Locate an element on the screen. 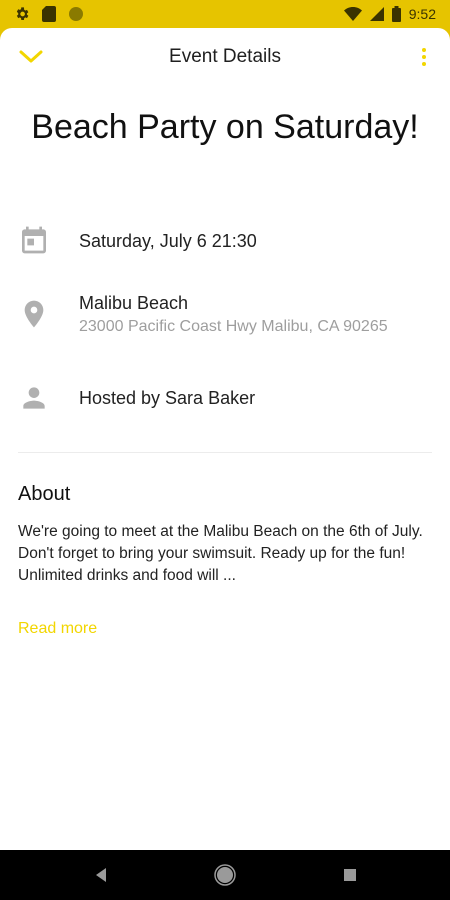 The width and height of the screenshot is (450, 900). sim-card-icon is located at coordinates (49, 14).